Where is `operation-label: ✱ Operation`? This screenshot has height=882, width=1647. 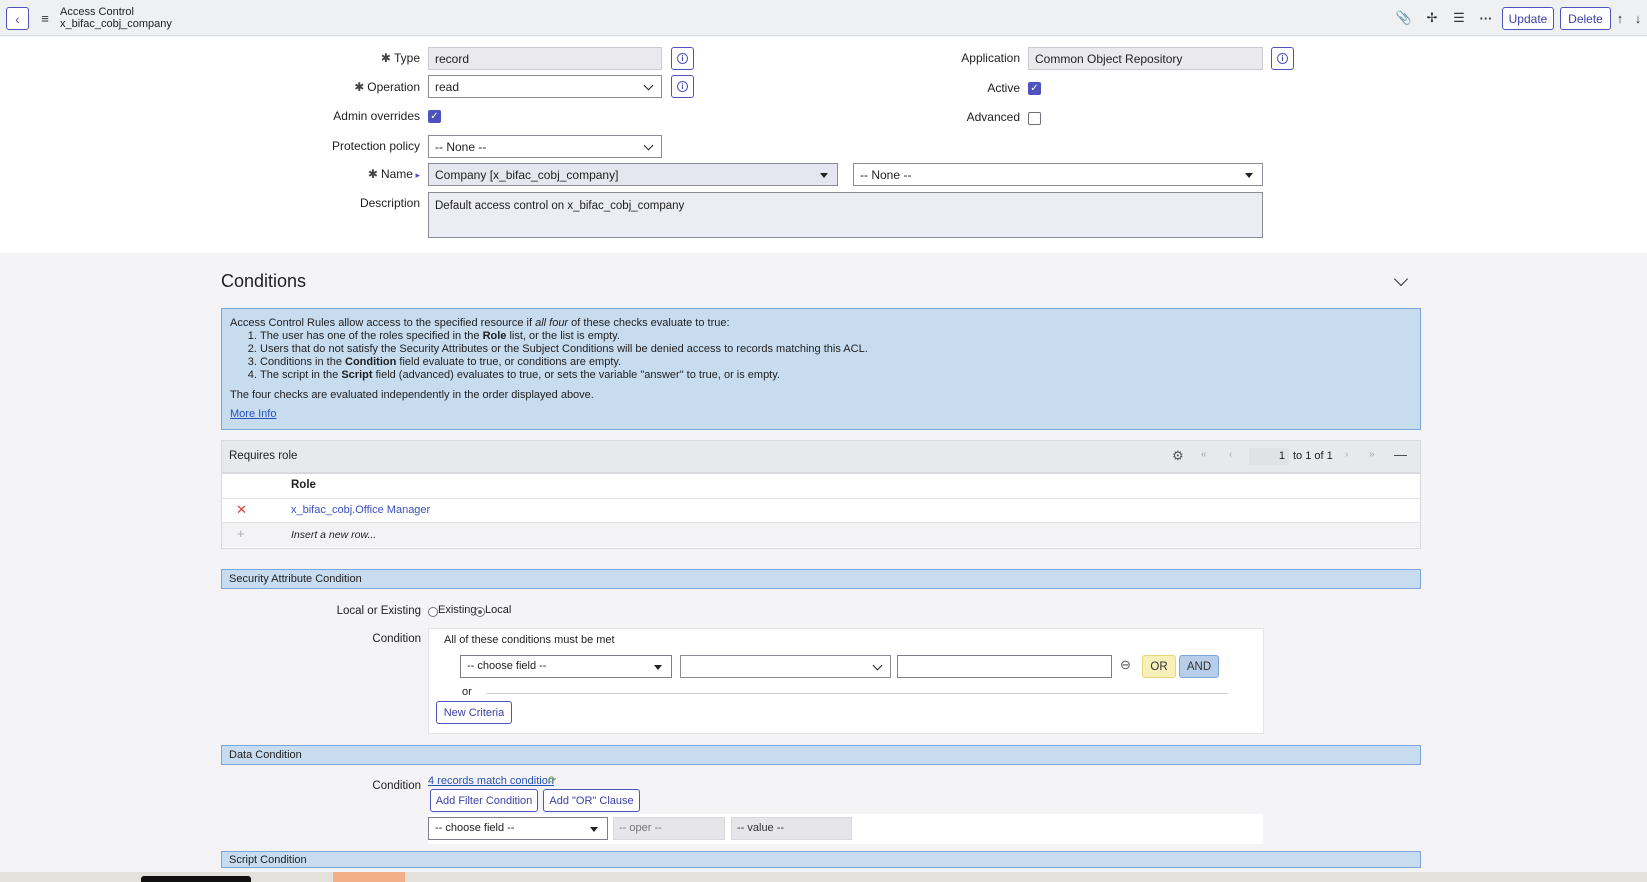 operation-label: ✱ Operation is located at coordinates (387, 87).